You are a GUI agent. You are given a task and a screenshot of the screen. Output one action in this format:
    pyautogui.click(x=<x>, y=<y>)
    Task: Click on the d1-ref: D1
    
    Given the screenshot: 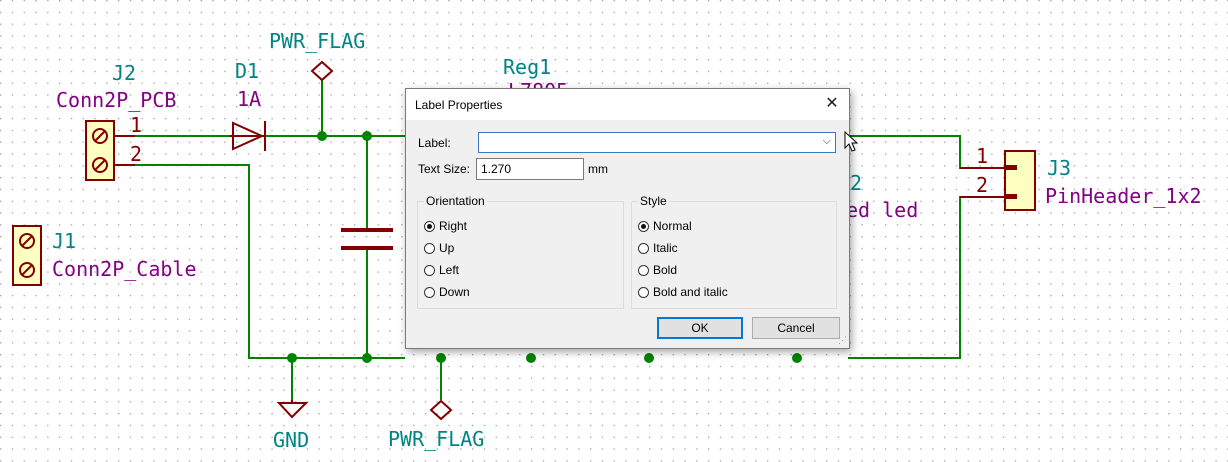 What is the action you would take?
    pyautogui.click(x=247, y=71)
    